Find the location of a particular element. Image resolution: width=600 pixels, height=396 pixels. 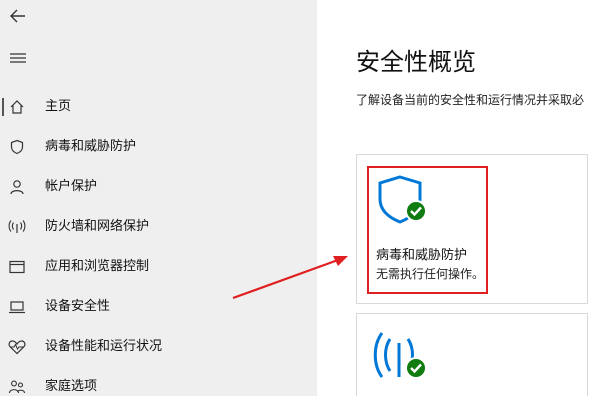

active-indicator is located at coordinates (3, 107).